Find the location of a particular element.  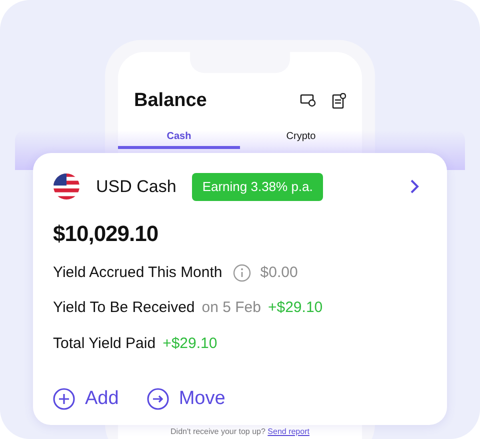

yield-label: Yield Accrued This Month is located at coordinates (137, 272).